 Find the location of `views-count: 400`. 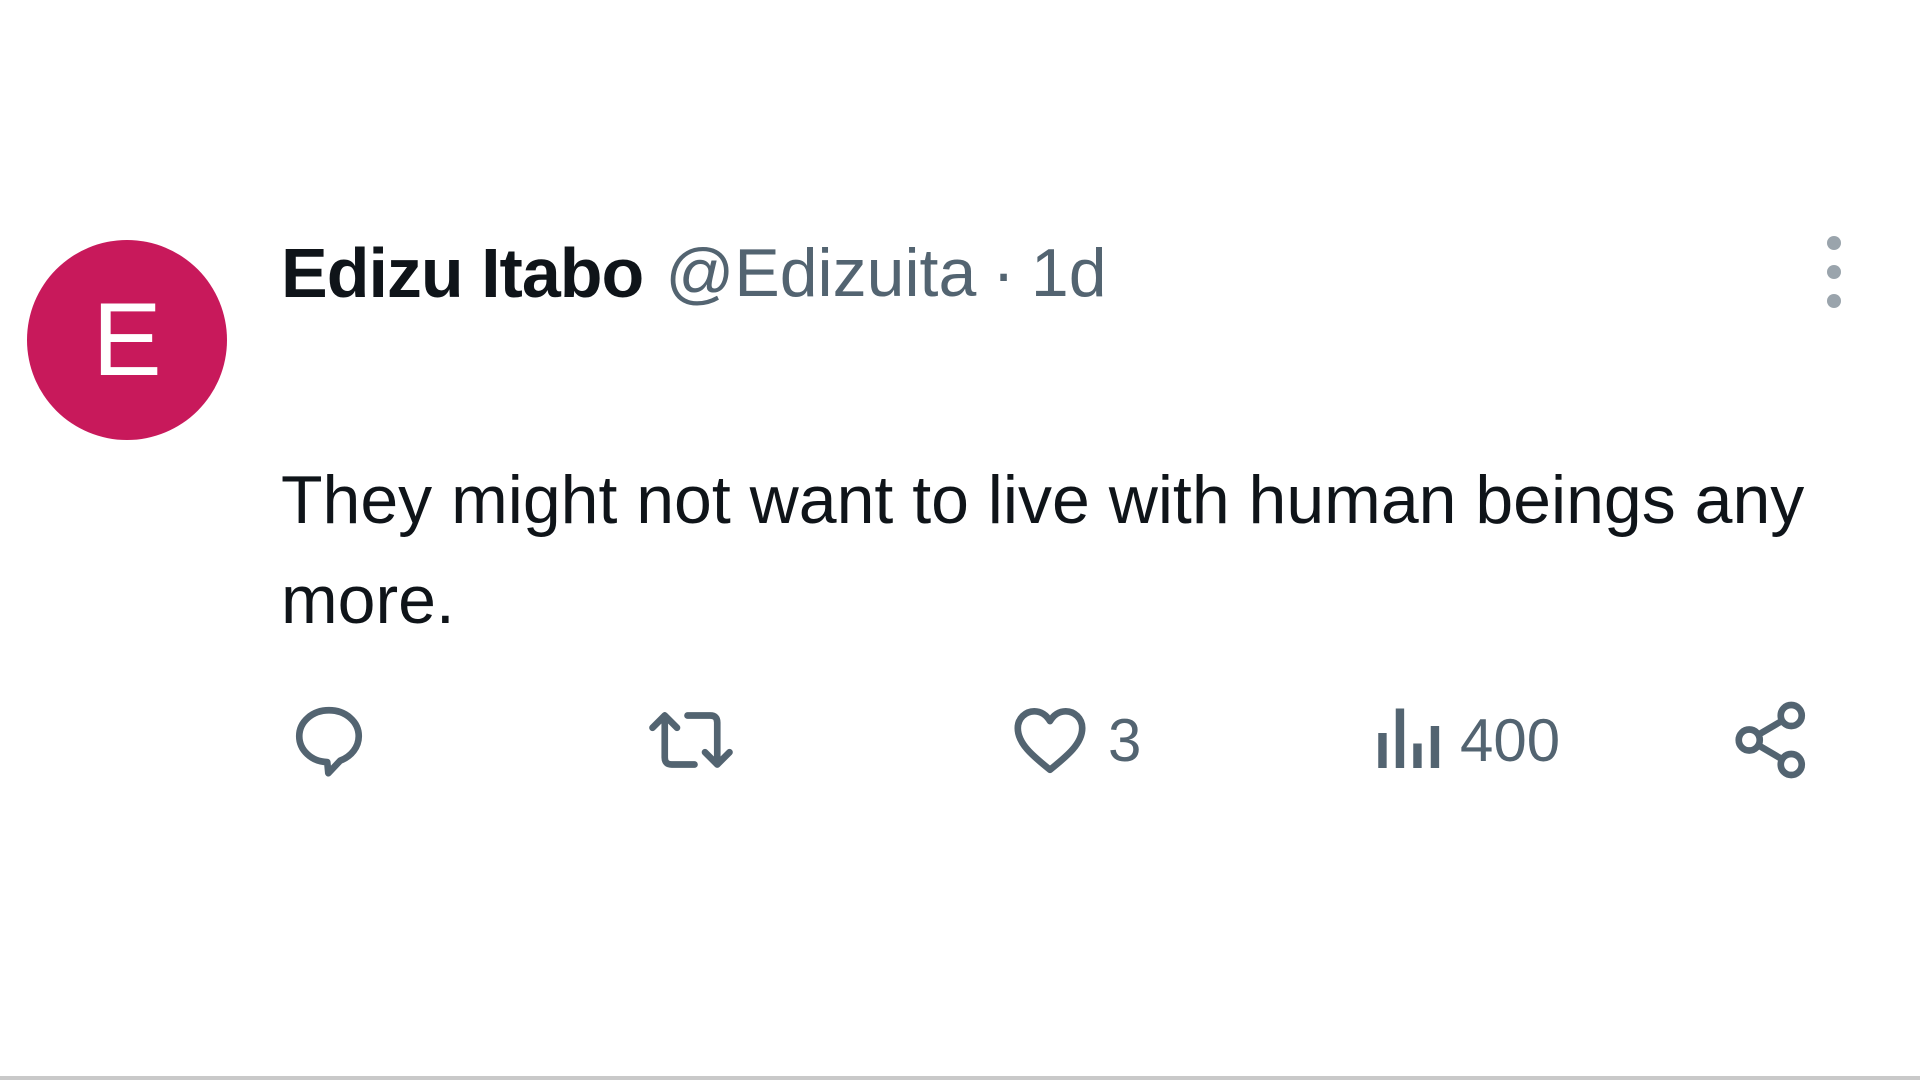

views-count: 400 is located at coordinates (1510, 740).